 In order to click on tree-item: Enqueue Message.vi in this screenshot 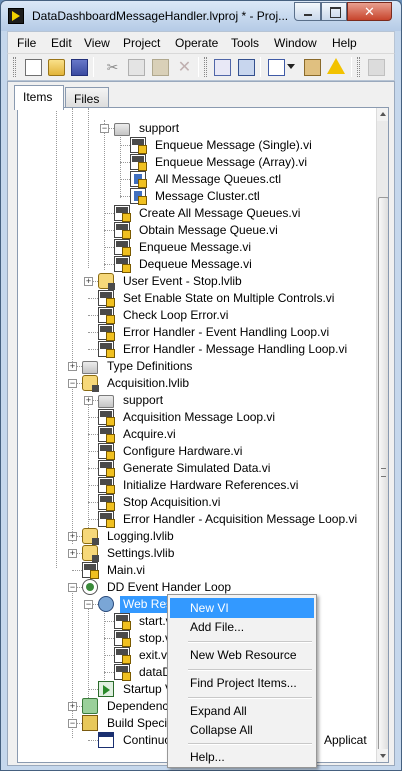, I will do `click(197, 247)`.